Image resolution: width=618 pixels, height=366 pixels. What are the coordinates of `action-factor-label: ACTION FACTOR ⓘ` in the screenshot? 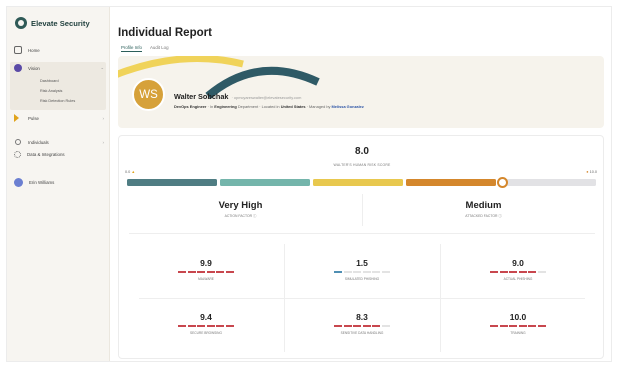 It's located at (240, 215).